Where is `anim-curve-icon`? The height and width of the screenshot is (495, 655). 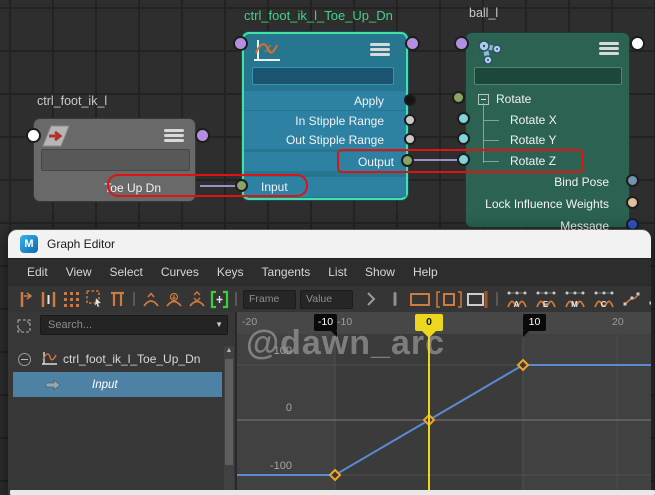 anim-curve-icon is located at coordinates (49, 358).